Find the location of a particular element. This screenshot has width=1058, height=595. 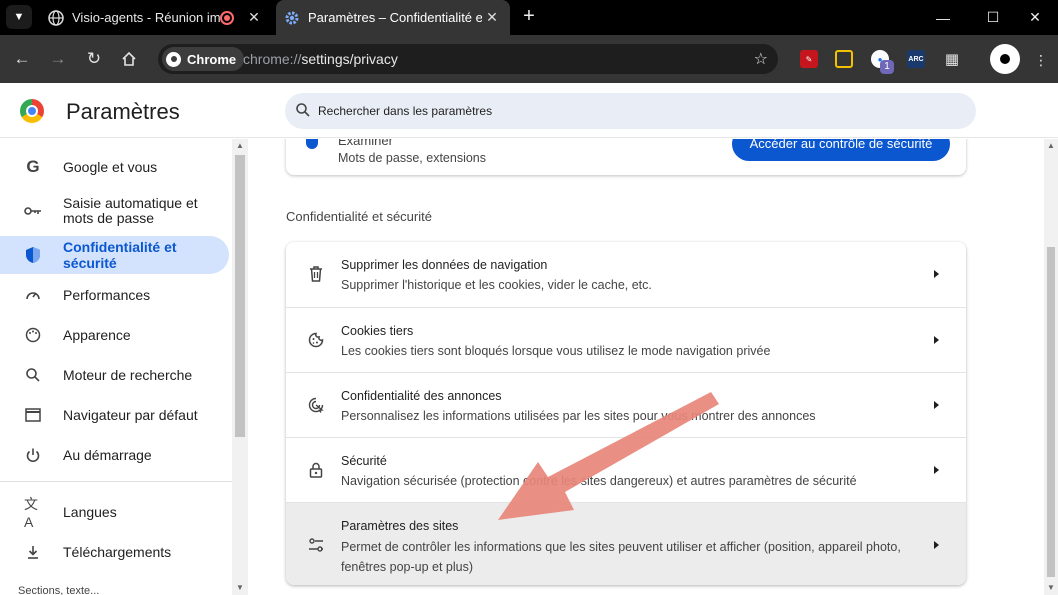

chevron-down-icon: ▼ is located at coordinates (19, 17).